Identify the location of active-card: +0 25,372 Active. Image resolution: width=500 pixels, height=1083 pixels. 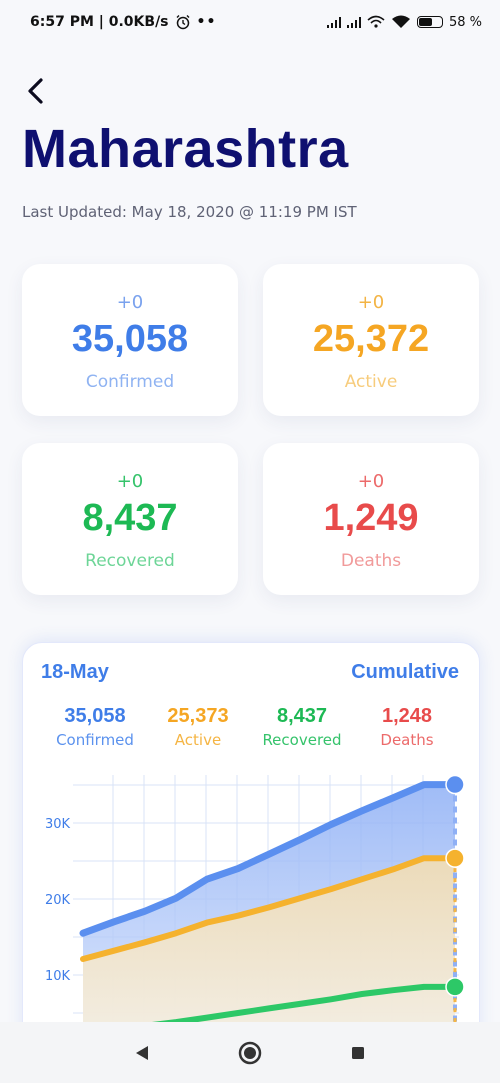
(371, 340).